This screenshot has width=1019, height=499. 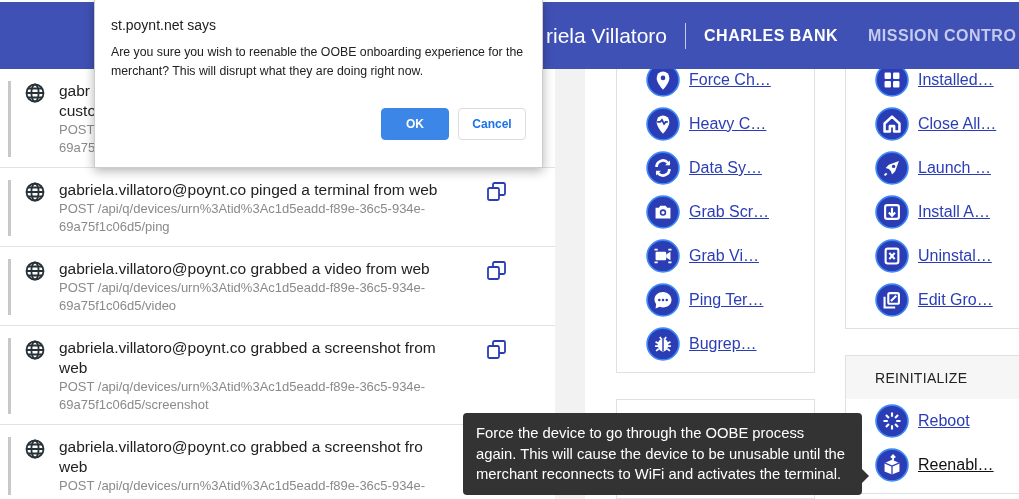 What do you see at coordinates (663, 344) in the screenshot?
I see `bug-icon` at bounding box center [663, 344].